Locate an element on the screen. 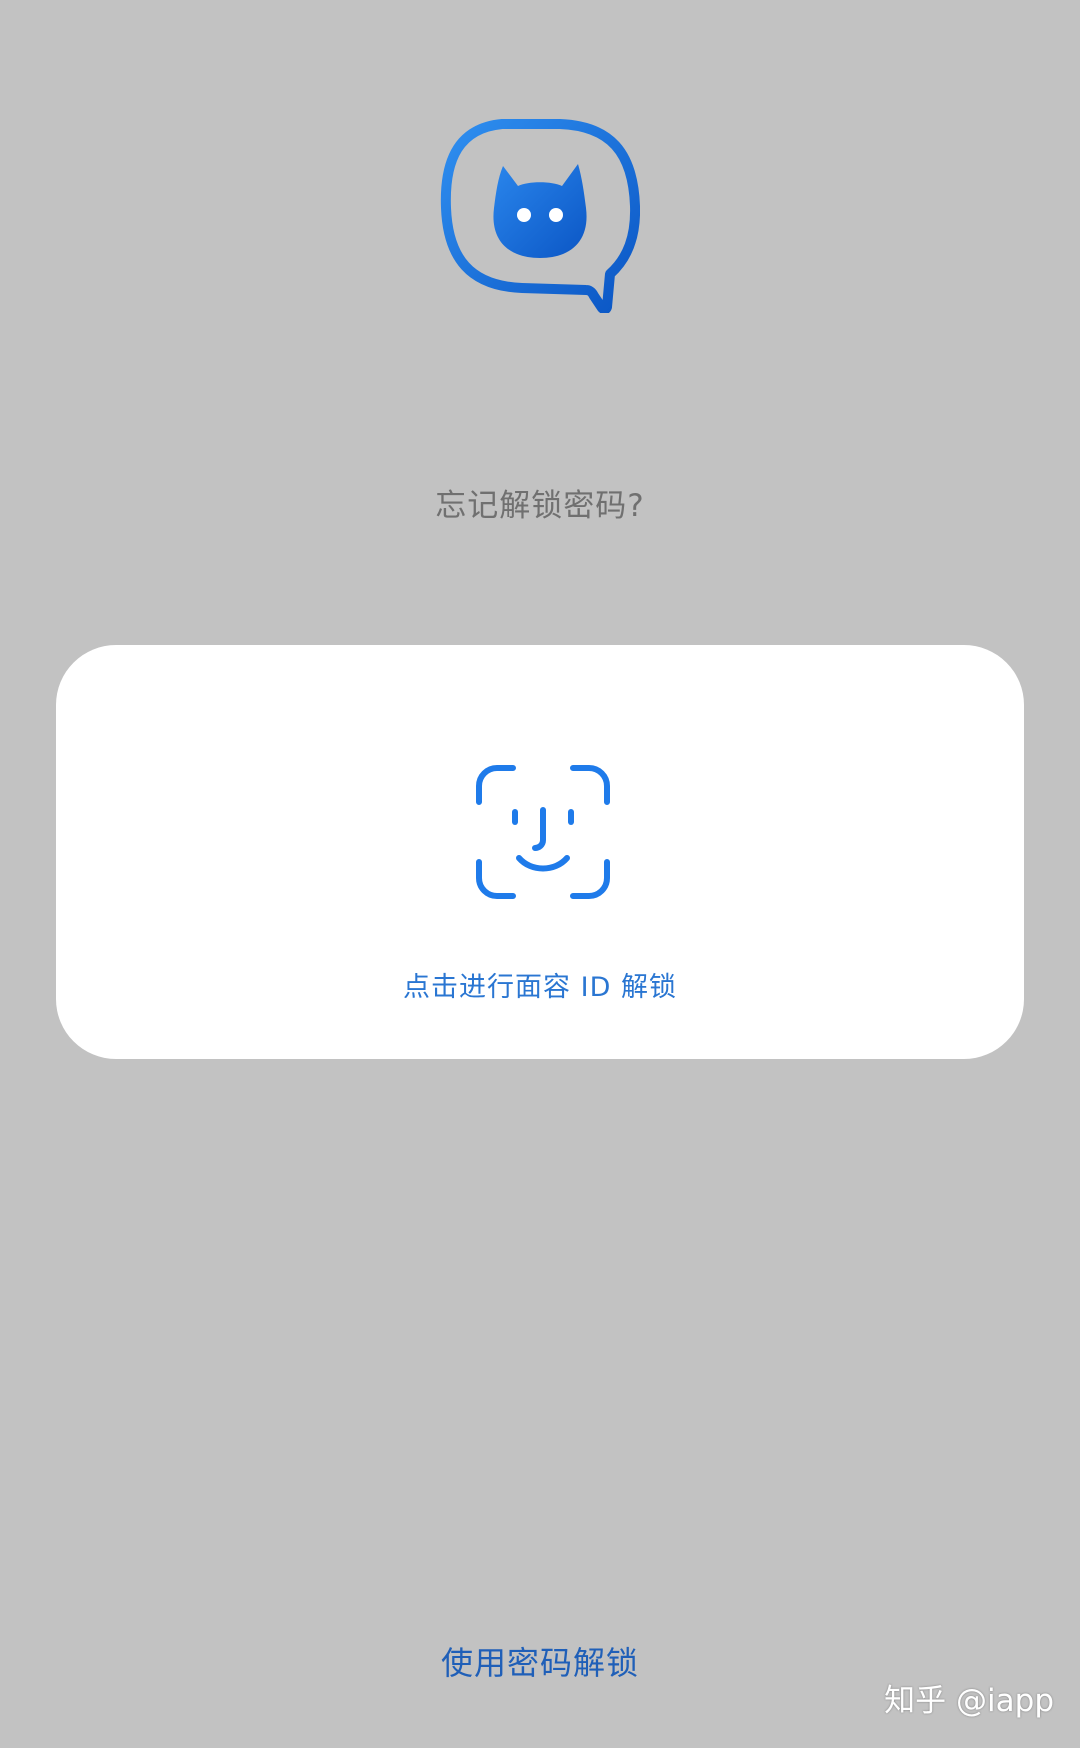  forgot-password-link: 忘记解锁密码? is located at coordinates (540, 502).